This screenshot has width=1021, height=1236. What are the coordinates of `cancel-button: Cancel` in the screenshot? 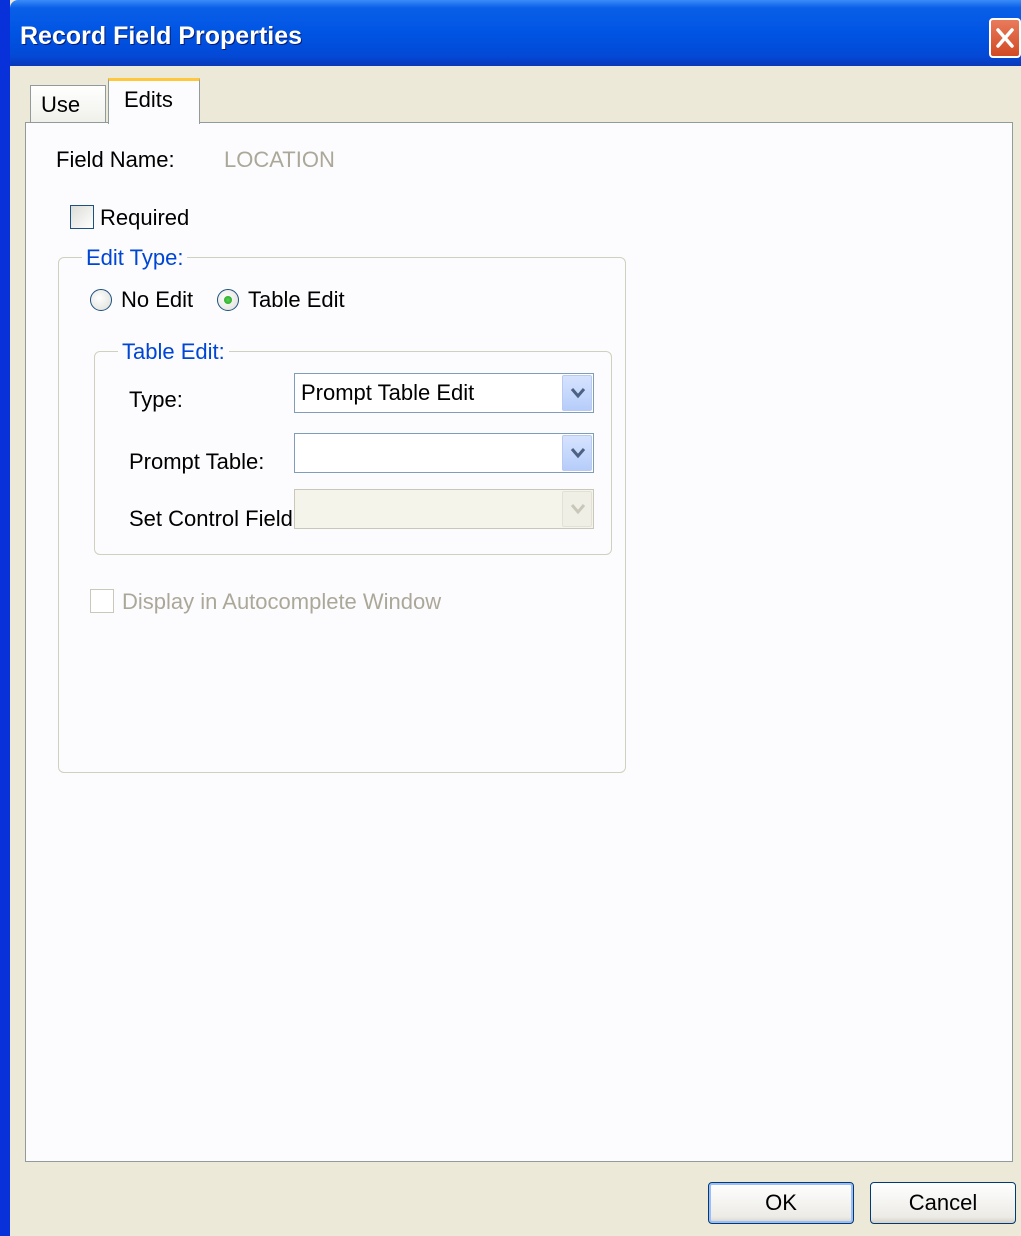 It's located at (943, 1203).